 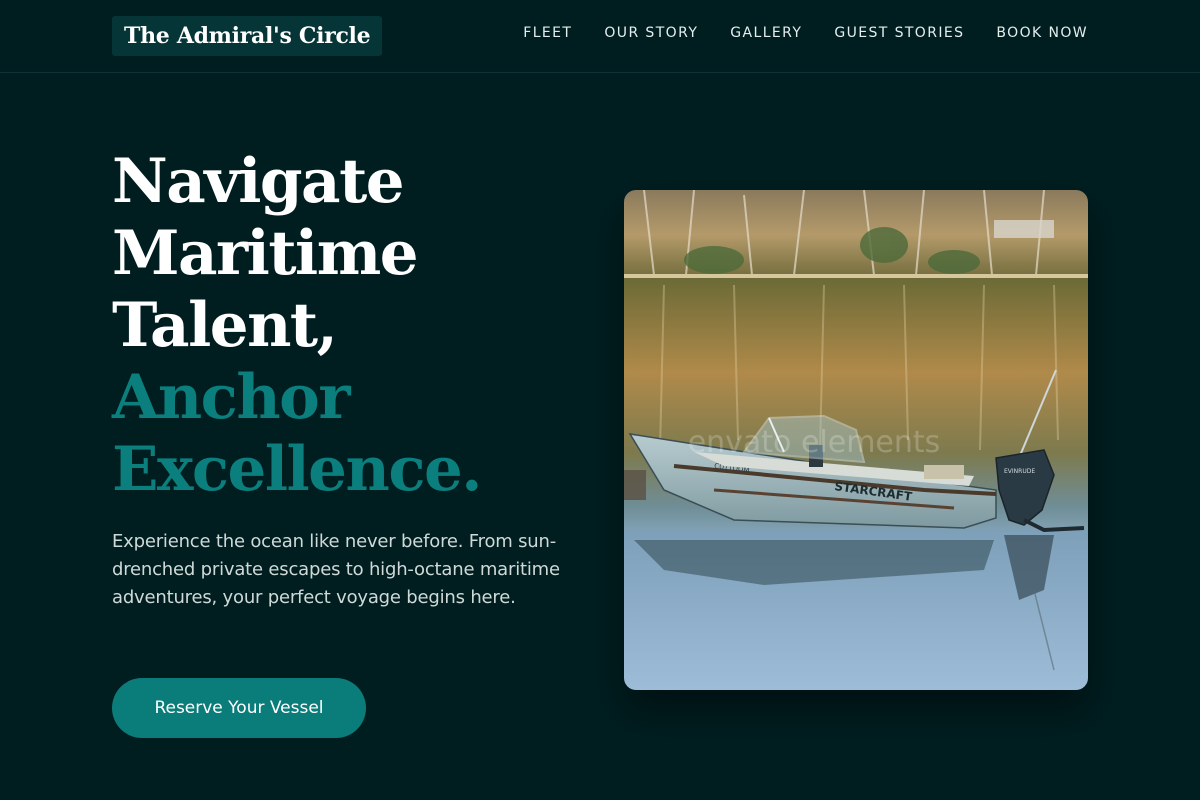 I want to click on hero-title-accent-line: Excellence., so click(x=297, y=469).